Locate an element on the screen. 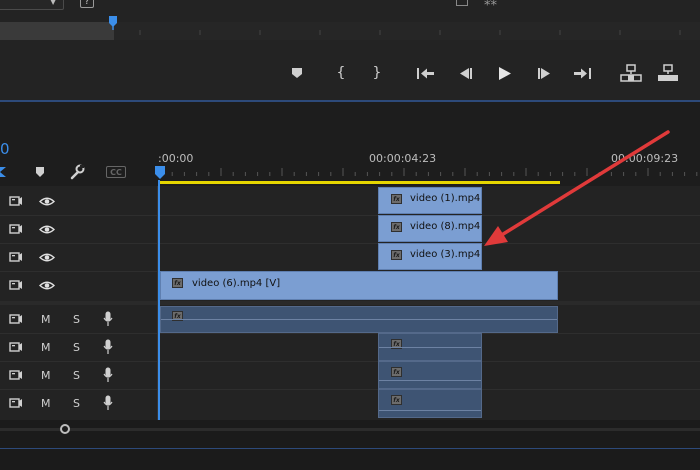  clip-label: video (1).mp4 [ is located at coordinates (446, 198).